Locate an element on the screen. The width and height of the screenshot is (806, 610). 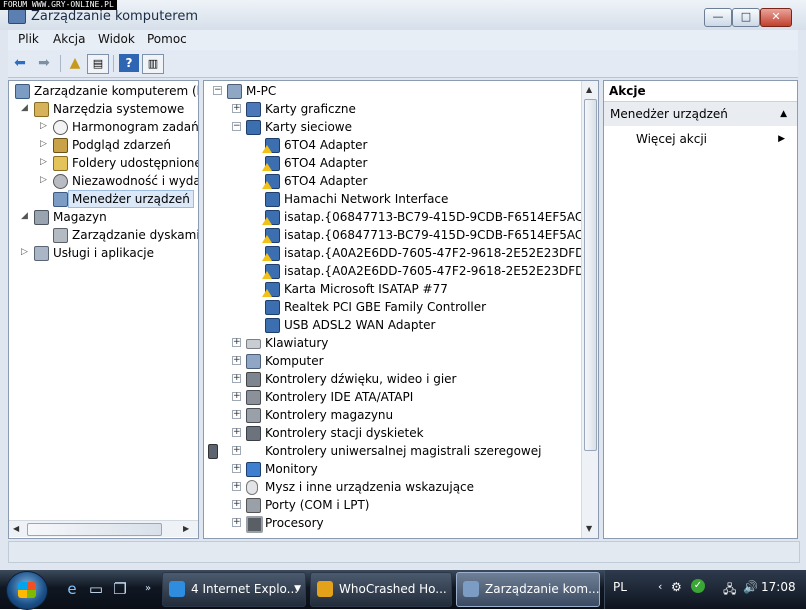
tree-item: Realtek PCI GBE Family Controller is located at coordinates (401, 307).